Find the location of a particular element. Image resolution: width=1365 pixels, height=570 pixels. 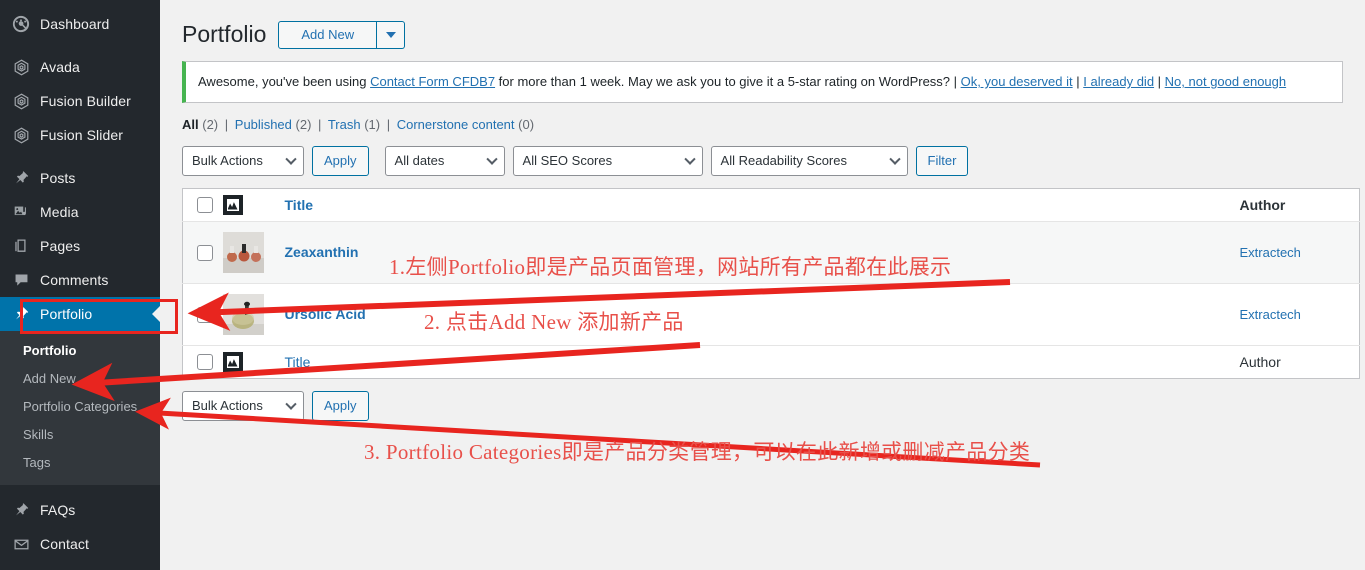

sidebar-label: FAQs is located at coordinates (58, 510).